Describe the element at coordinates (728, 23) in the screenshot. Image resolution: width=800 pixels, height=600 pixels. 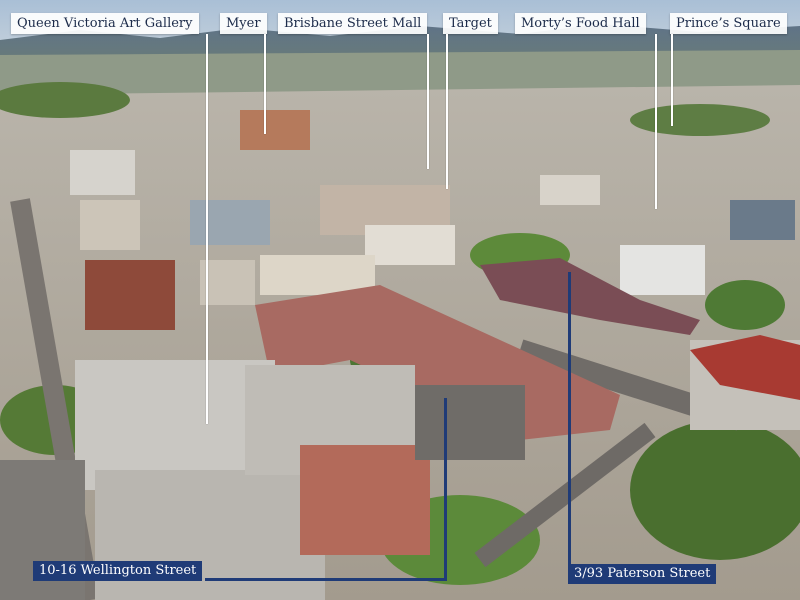
I see `label-princes-square: Prince’s Square` at that location.